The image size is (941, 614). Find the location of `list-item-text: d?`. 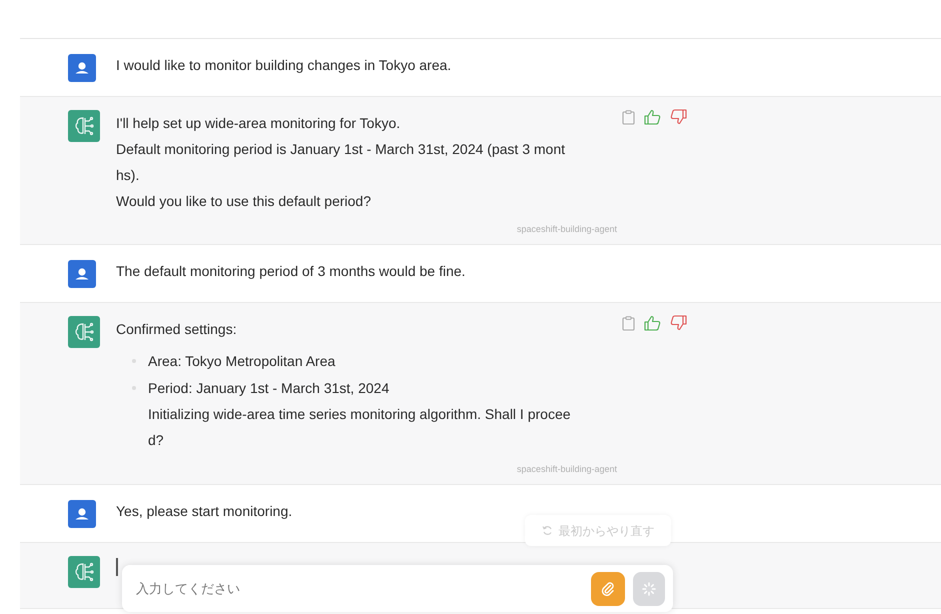

list-item-text: d? is located at coordinates (156, 440).